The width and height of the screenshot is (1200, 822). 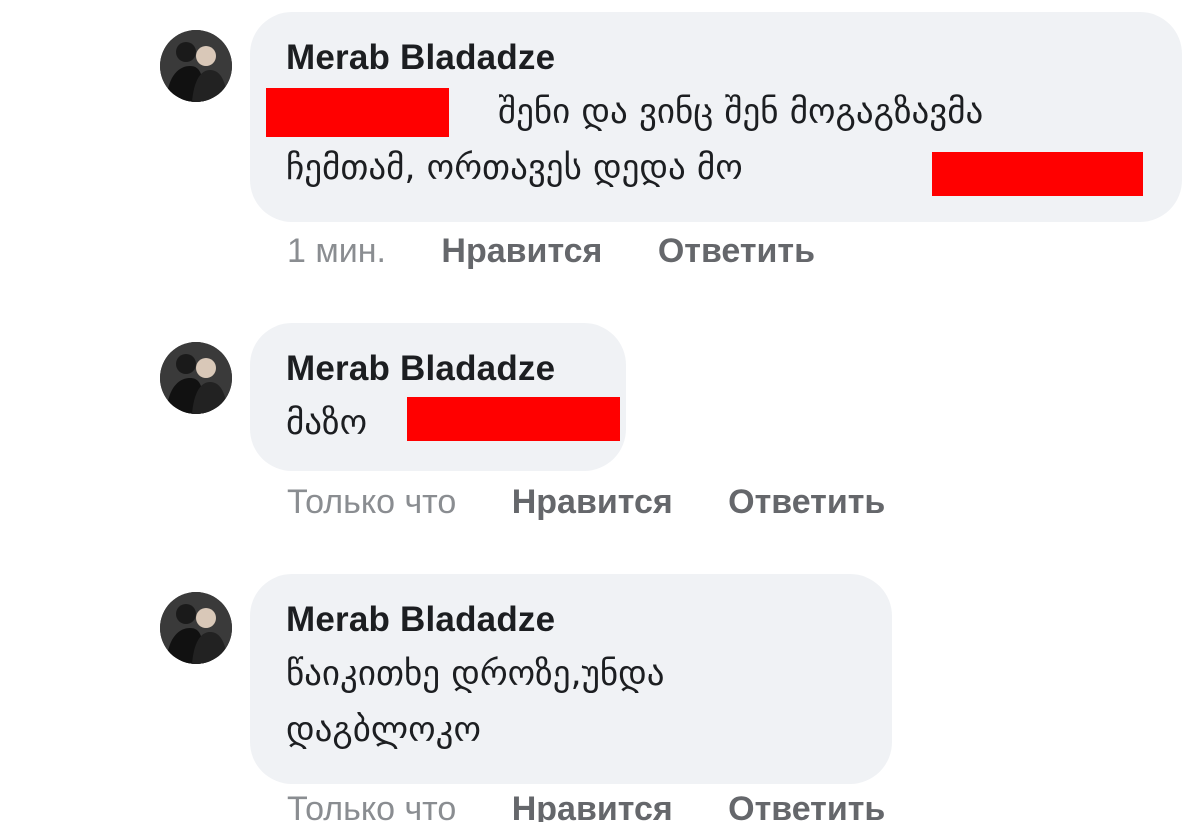 What do you see at coordinates (571, 702) in the screenshot?
I see `comment-text: წაიკითხე დროზე,უნდა დაგბლოკო` at bounding box center [571, 702].